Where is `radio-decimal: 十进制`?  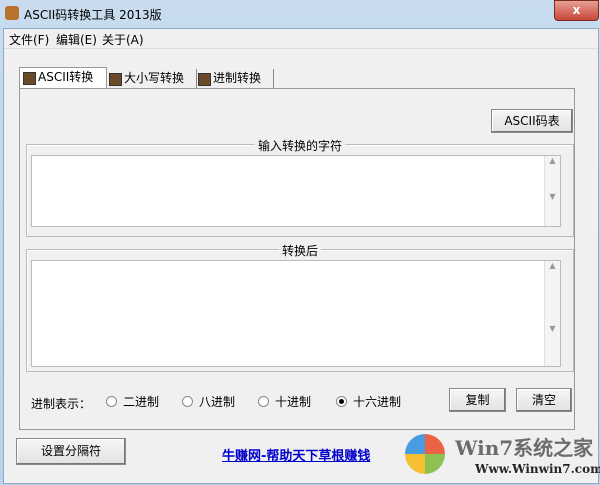 radio-decimal: 十进制 is located at coordinates (284, 401).